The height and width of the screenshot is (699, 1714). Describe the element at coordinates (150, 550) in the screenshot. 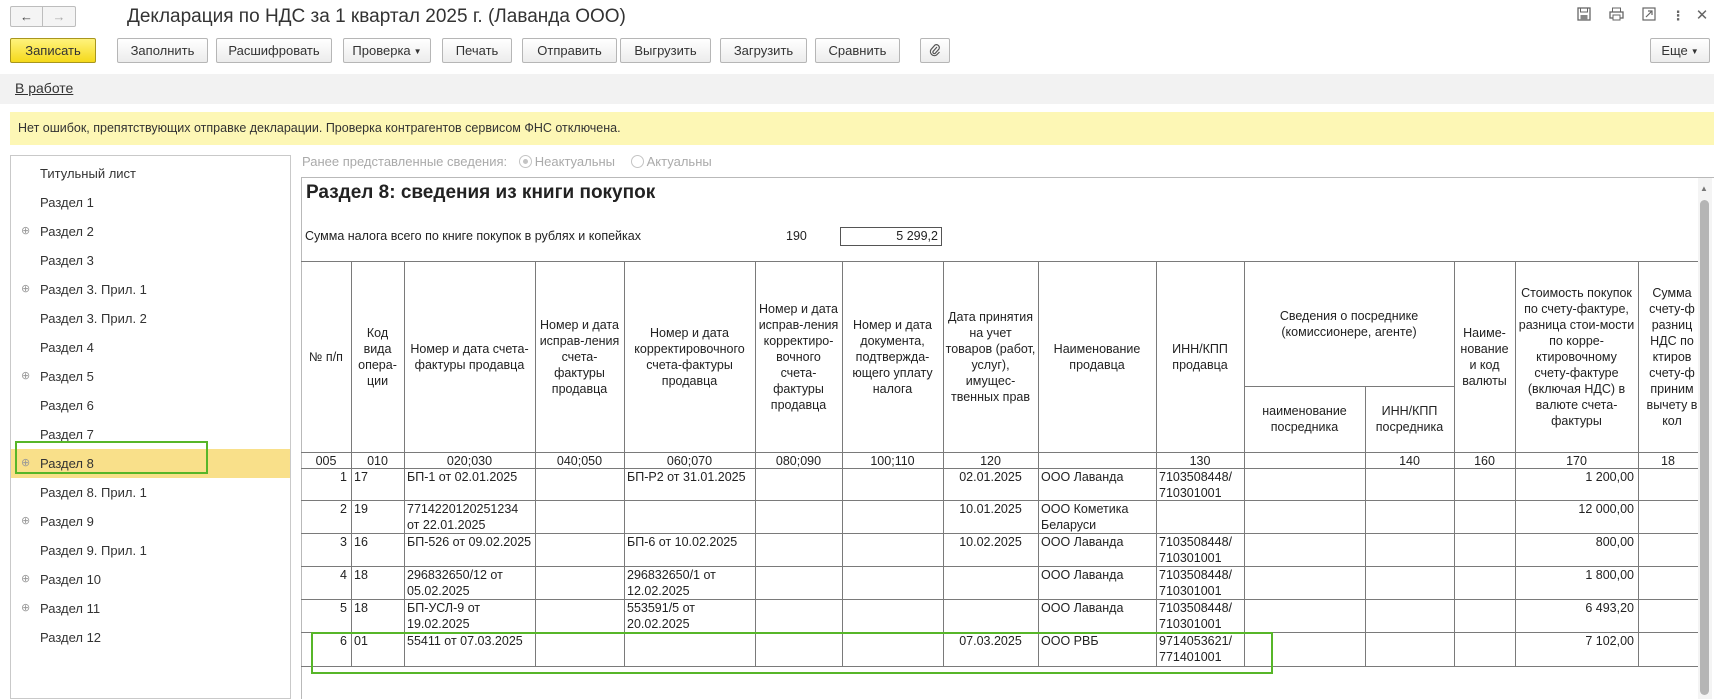

I see `nav-item: Раздел 9. Прил. 1` at that location.